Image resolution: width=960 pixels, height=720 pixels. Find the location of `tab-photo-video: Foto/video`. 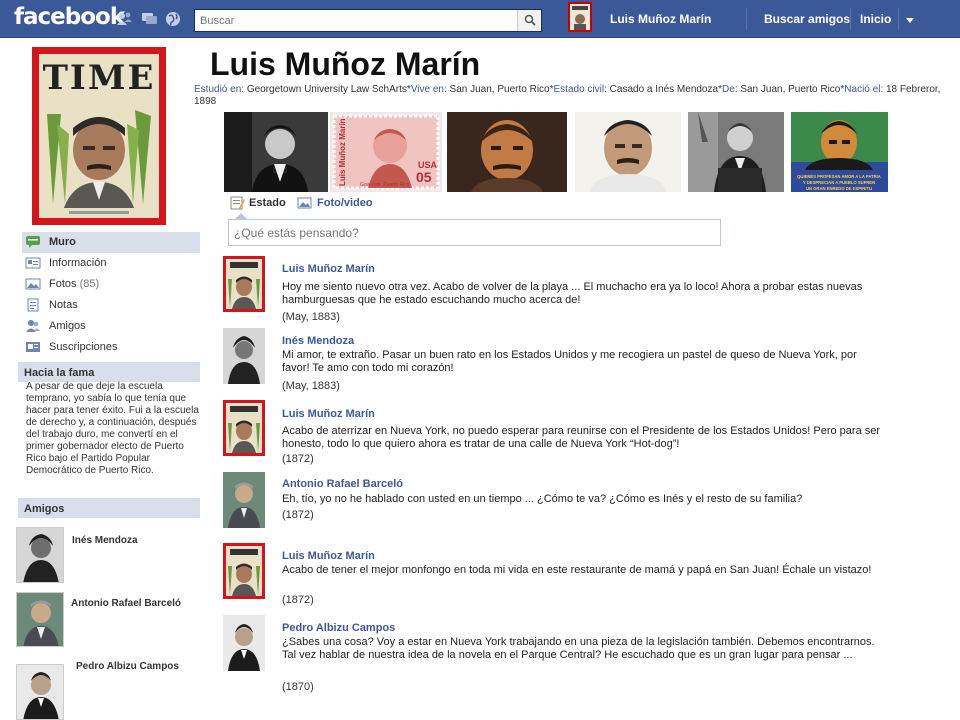

tab-photo-video: Foto/video is located at coordinates (345, 203).